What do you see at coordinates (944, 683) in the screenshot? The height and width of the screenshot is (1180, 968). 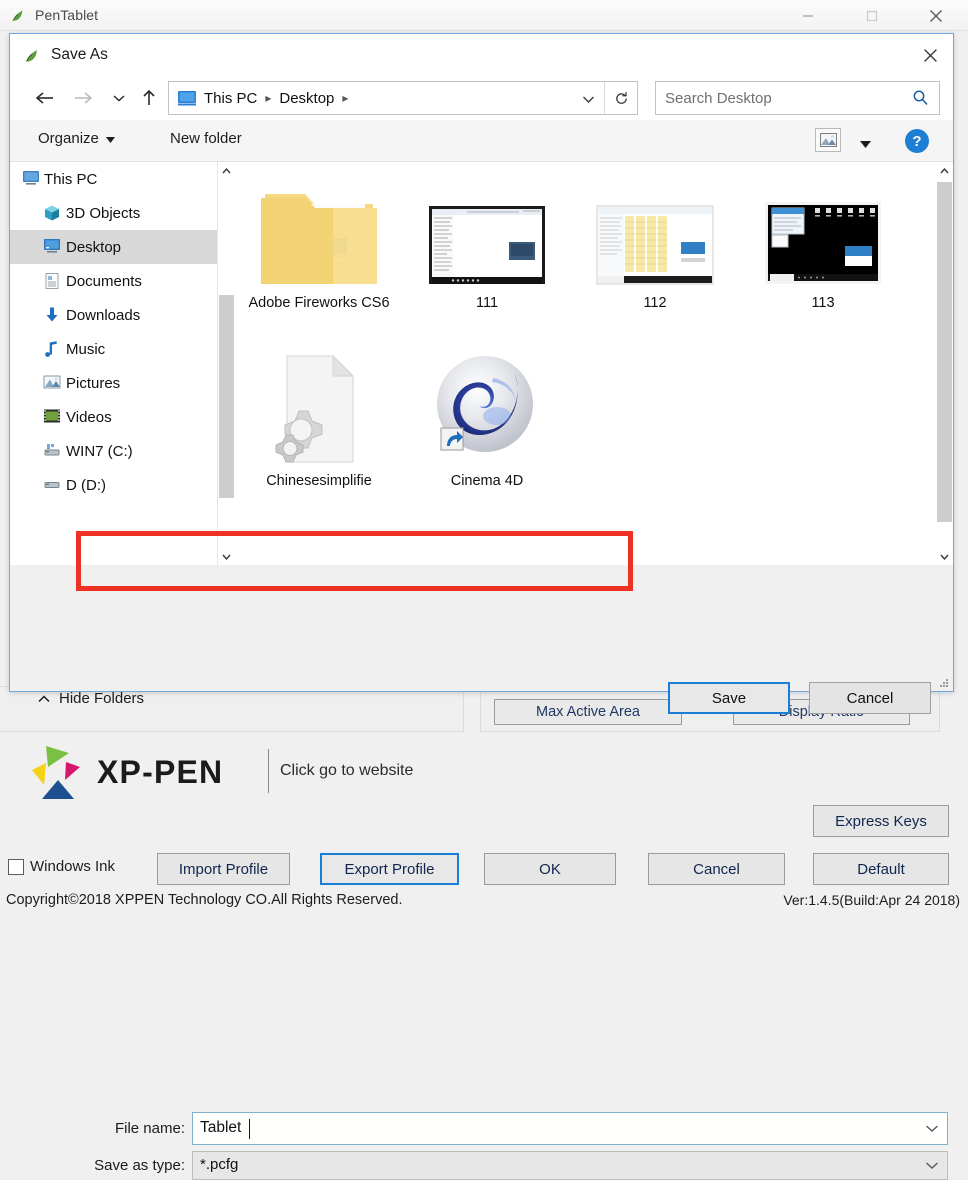 I see `resize-grip` at bounding box center [944, 683].